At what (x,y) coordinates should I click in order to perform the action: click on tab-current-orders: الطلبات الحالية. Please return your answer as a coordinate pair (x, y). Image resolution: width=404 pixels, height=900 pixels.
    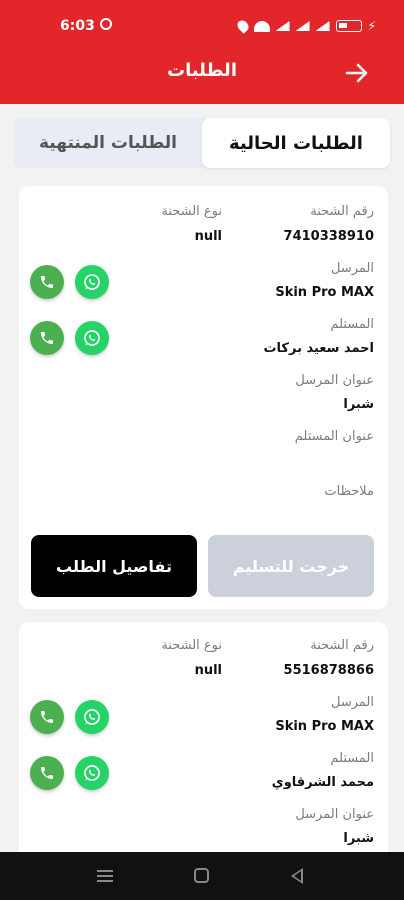
    Looking at the image, I should click on (296, 143).